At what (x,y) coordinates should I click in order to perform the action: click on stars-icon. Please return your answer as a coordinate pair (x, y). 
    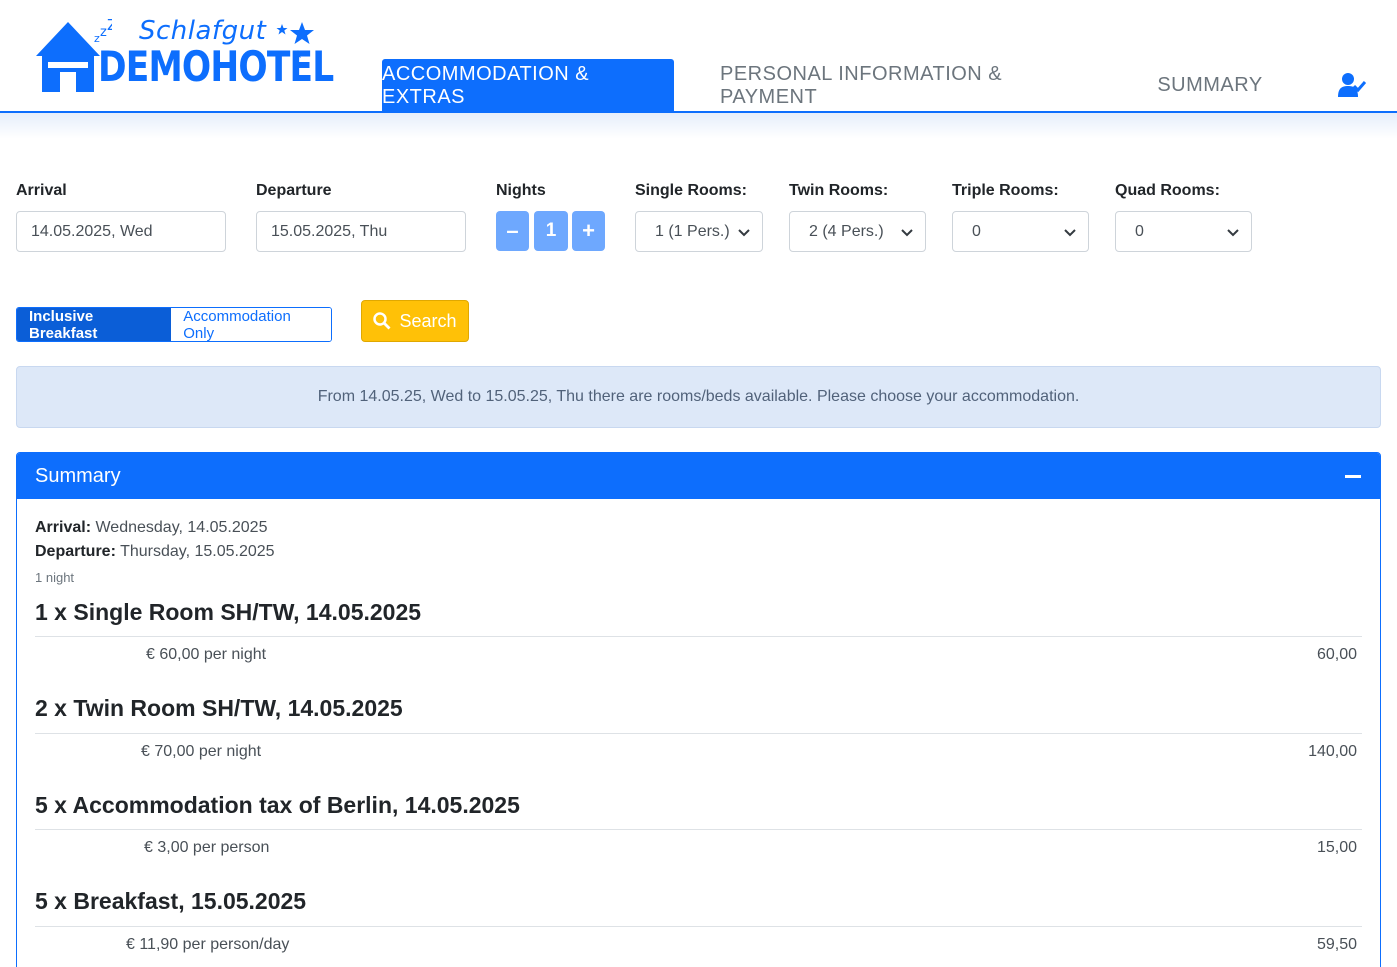
    Looking at the image, I should click on (295, 40).